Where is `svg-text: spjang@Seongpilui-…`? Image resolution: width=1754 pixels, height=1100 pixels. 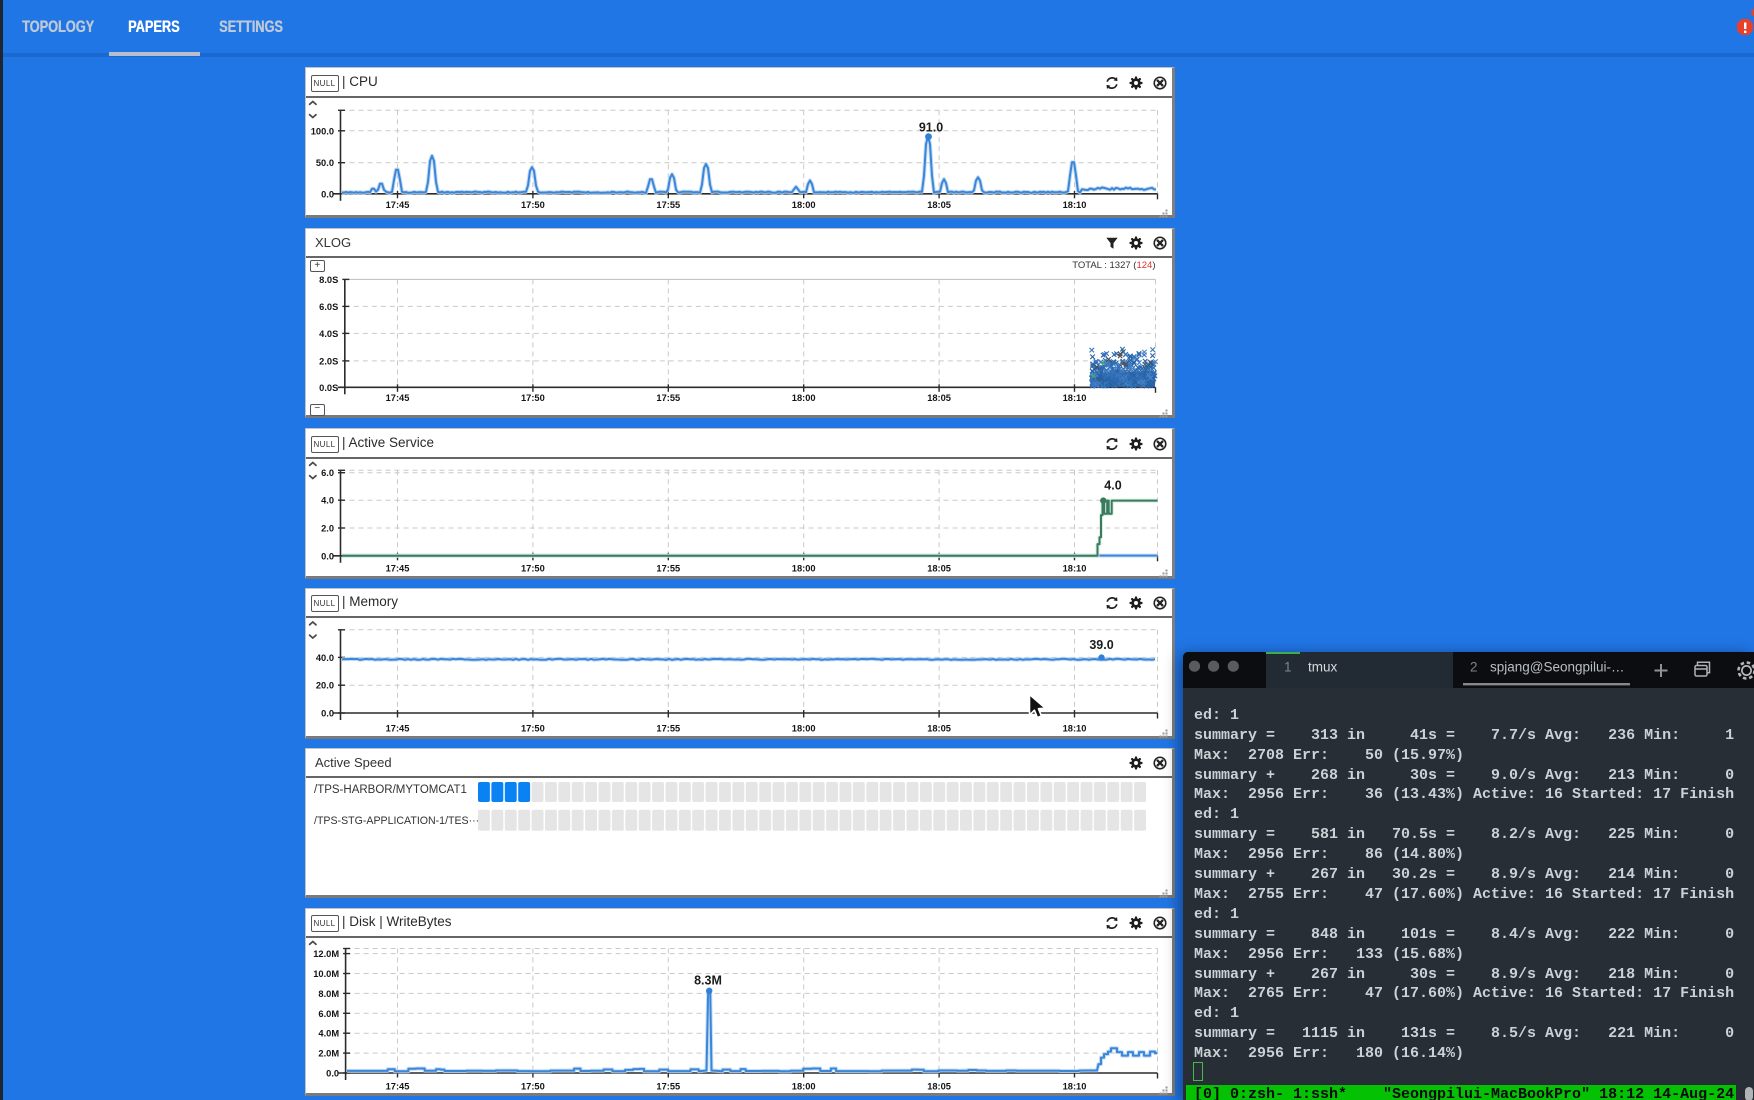
svg-text: spjang@Seongpilui-… is located at coordinates (1557, 666).